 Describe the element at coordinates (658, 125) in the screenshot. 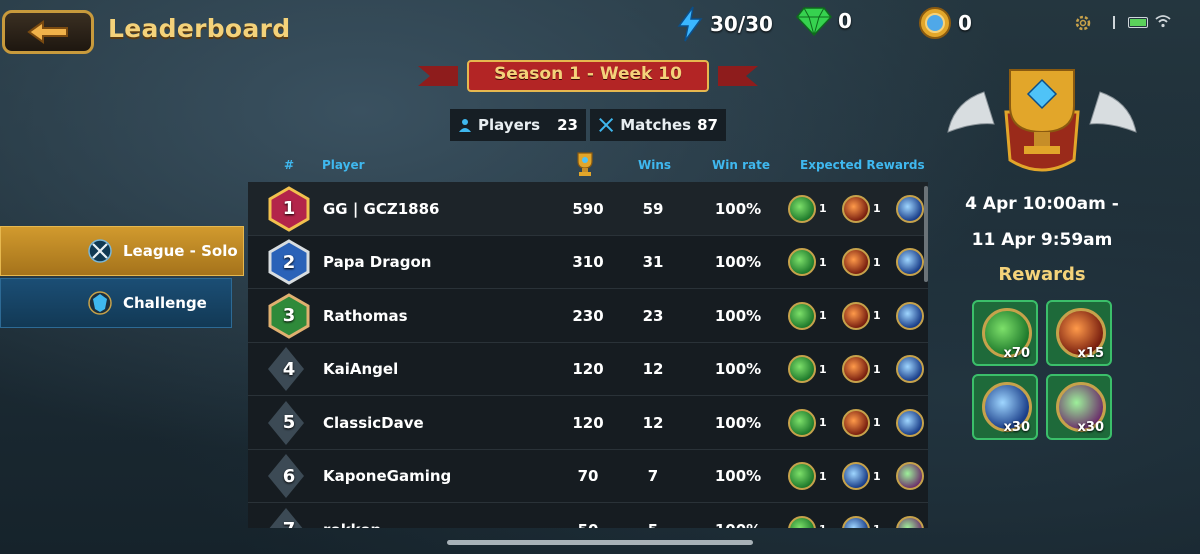

I see `matches-stat: Matches 87` at that location.